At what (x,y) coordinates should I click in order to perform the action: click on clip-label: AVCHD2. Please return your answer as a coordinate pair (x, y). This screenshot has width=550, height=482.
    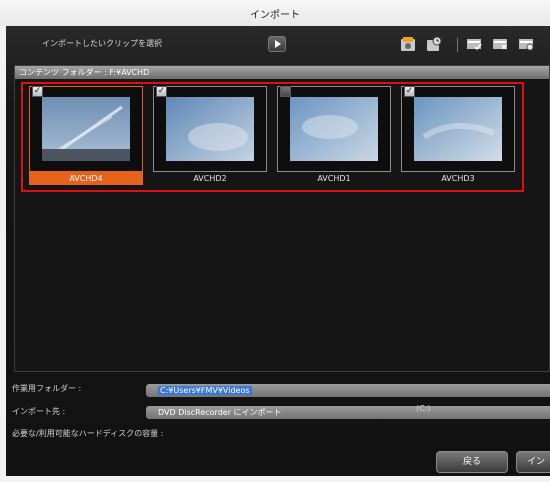
    Looking at the image, I should click on (210, 178).